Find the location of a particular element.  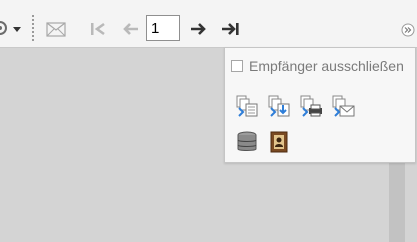

overflow-icon is located at coordinates (408, 30).